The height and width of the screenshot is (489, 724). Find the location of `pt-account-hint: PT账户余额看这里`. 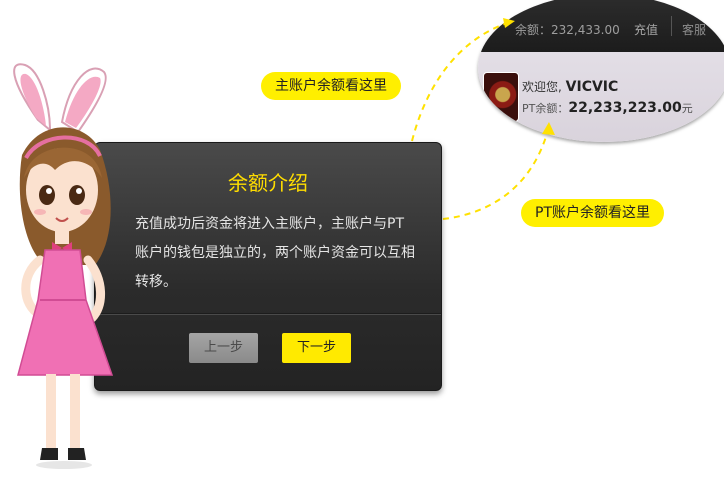

pt-account-hint: PT账户余额看这里 is located at coordinates (592, 213).